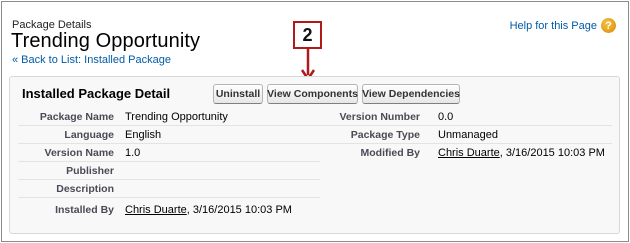 Image resolution: width=630 pixels, height=243 pixels. I want to click on field-label: Publisher, so click(90, 171).